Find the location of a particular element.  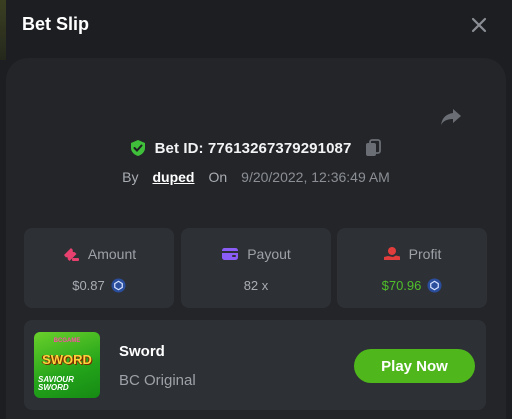

payout-label: Payout is located at coordinates (269, 254).